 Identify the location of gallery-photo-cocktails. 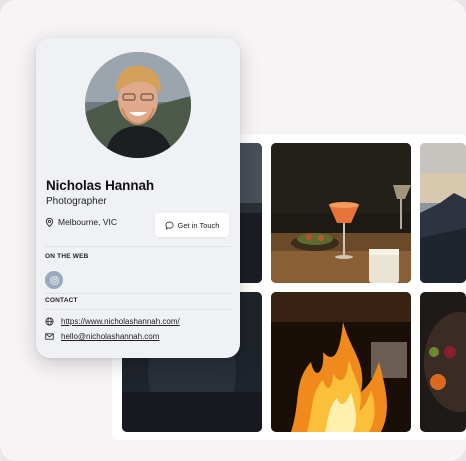
(341, 213).